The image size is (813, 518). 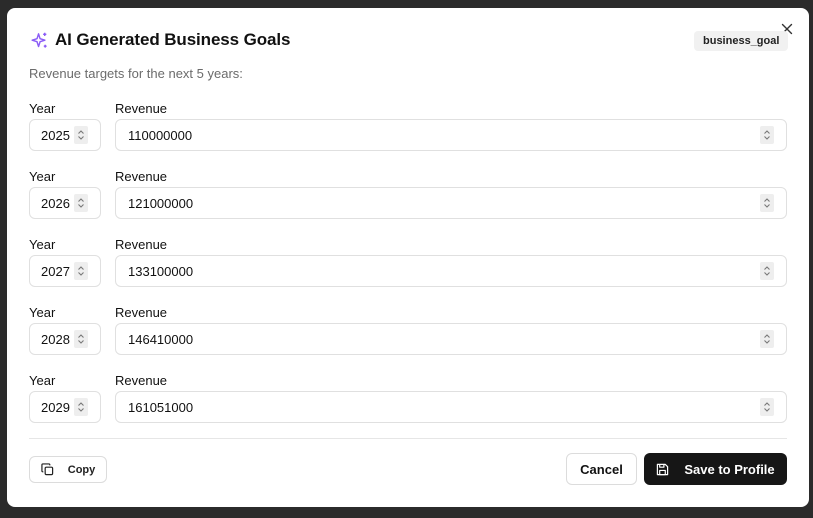 What do you see at coordinates (451, 339) in the screenshot?
I see `revenue-input: 146410000` at bounding box center [451, 339].